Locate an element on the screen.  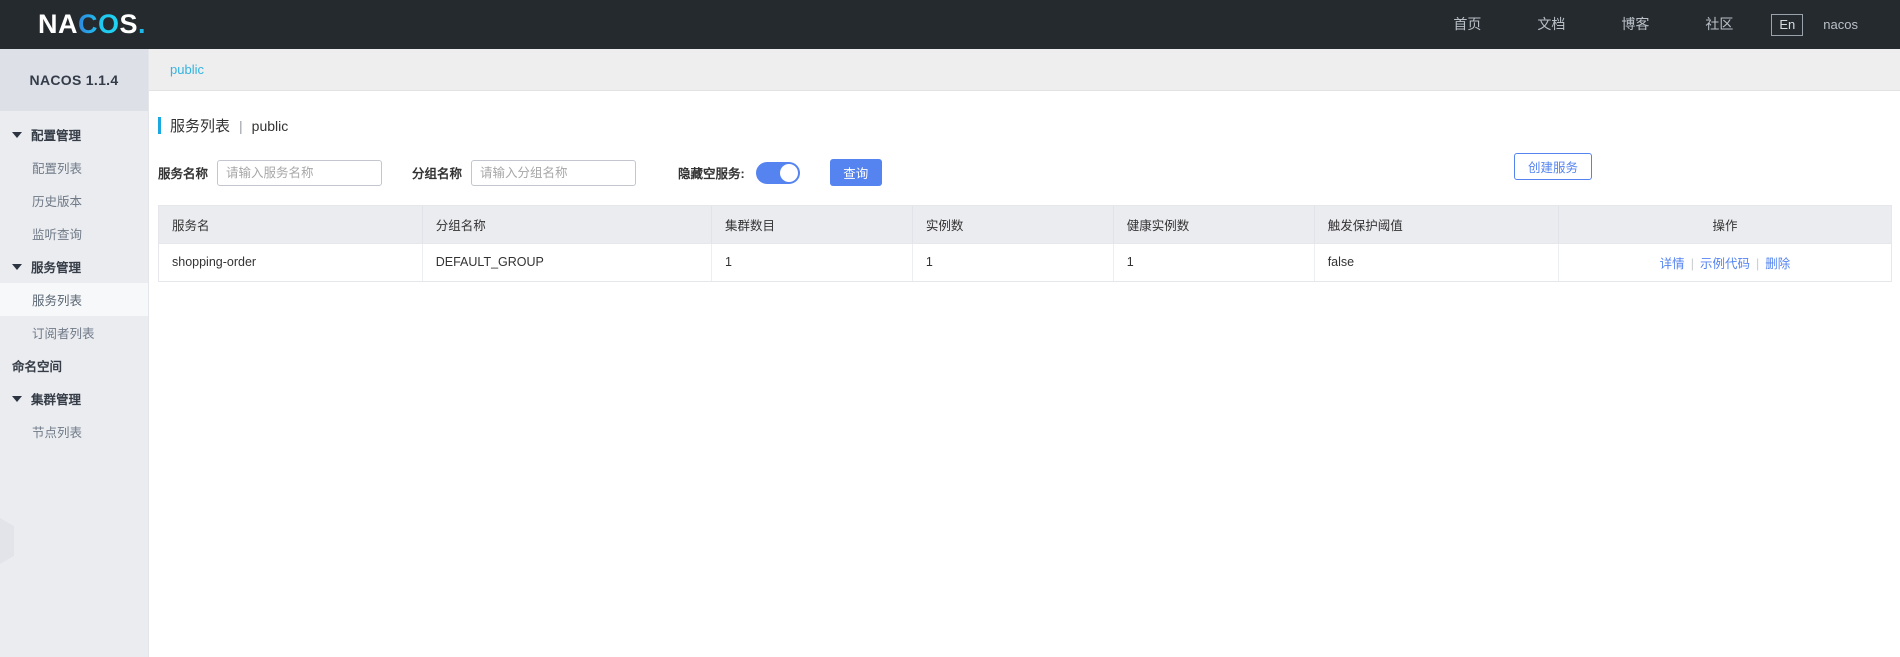
column-header-cluster-count: 集群数目 is located at coordinates (812, 225).